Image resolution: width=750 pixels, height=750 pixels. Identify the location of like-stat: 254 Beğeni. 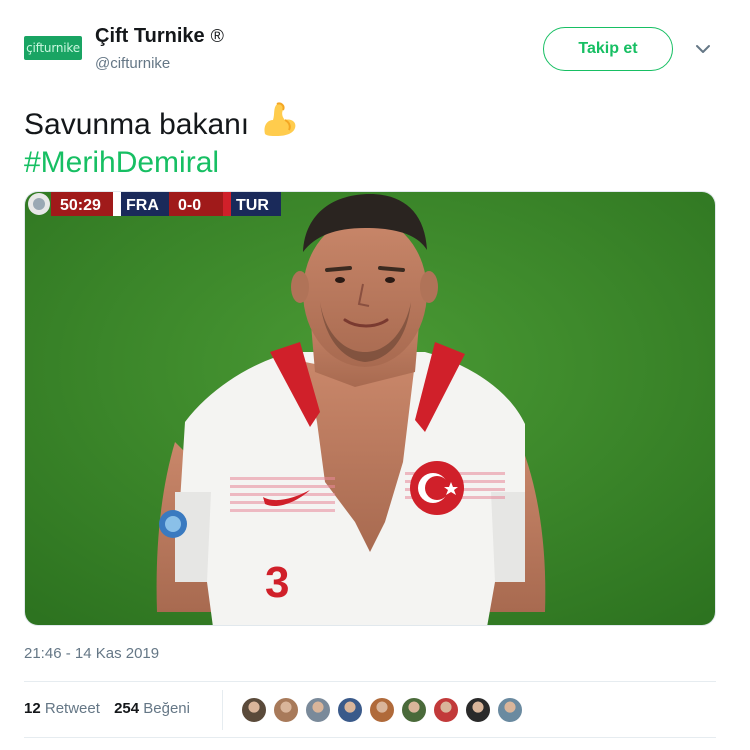
(152, 708).